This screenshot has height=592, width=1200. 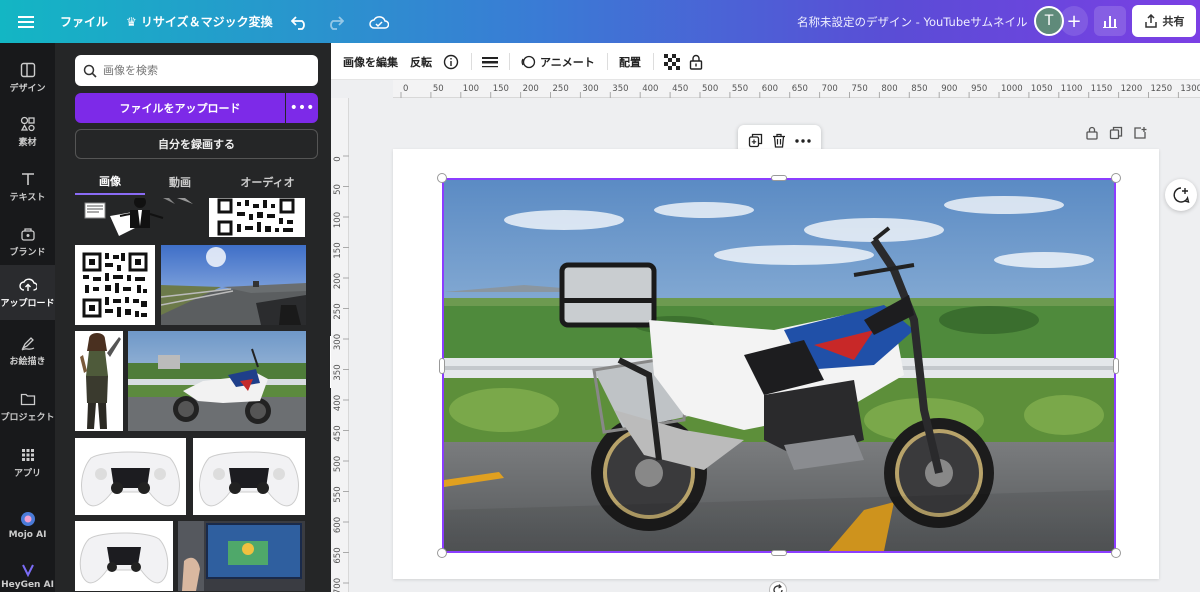 What do you see at coordinates (1116, 178) in the screenshot?
I see `resize-handle-top-right` at bounding box center [1116, 178].